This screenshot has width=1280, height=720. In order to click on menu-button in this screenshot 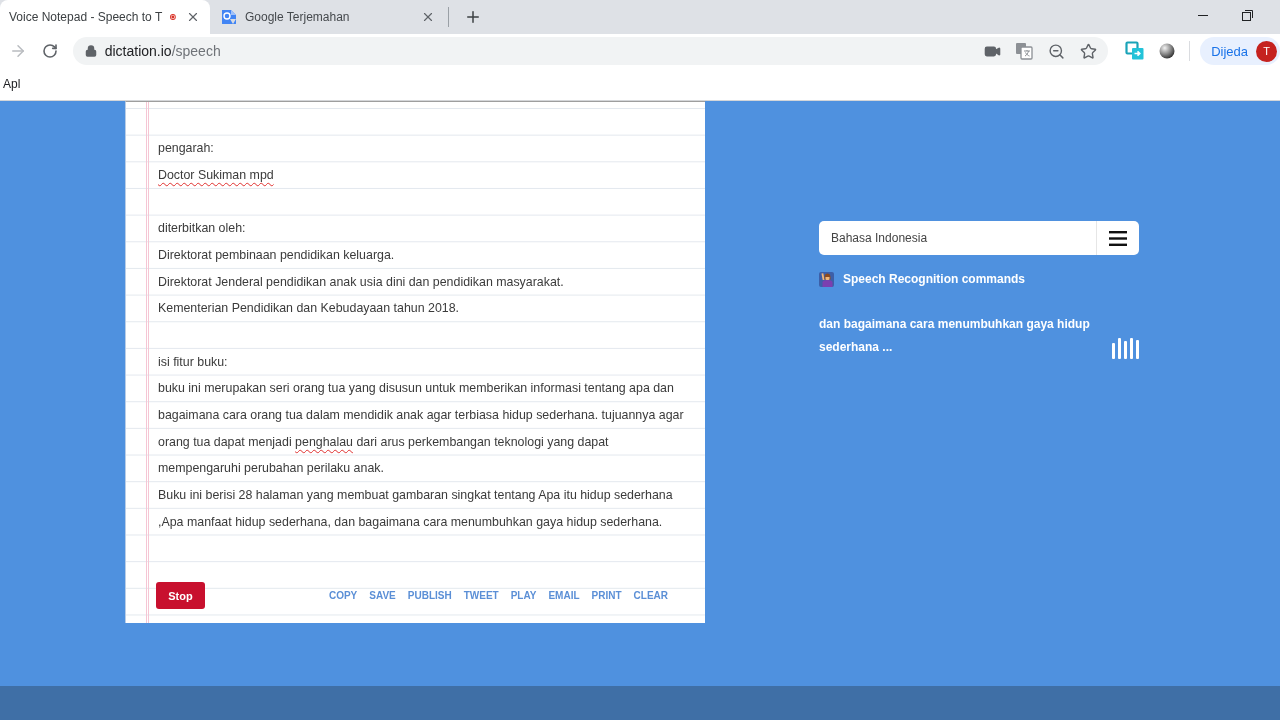, I will do `click(1117, 238)`.